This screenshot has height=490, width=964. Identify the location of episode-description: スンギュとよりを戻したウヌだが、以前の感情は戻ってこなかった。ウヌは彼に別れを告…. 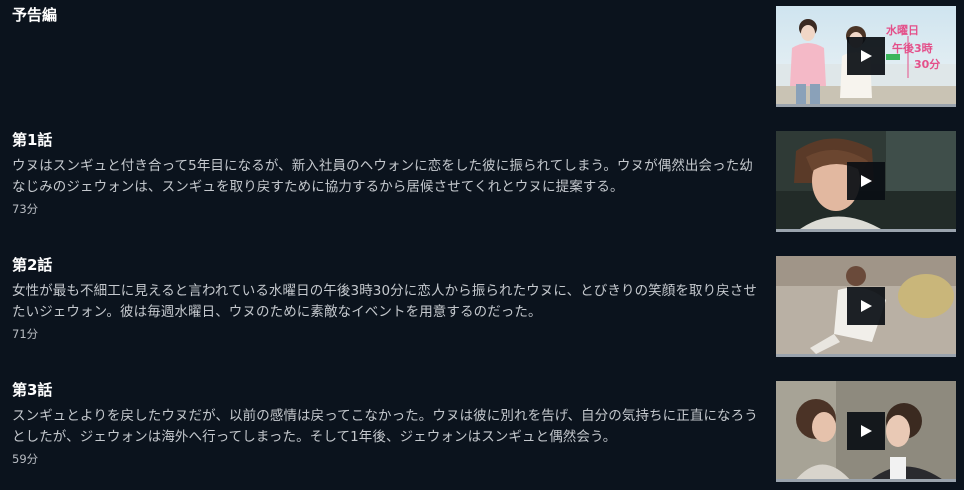
(385, 426).